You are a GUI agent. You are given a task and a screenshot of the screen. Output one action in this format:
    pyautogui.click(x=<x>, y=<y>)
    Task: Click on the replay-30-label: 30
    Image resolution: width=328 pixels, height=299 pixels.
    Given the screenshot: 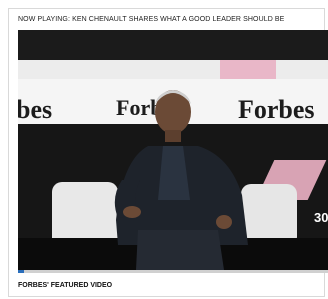 What is the action you would take?
    pyautogui.click(x=321, y=217)
    